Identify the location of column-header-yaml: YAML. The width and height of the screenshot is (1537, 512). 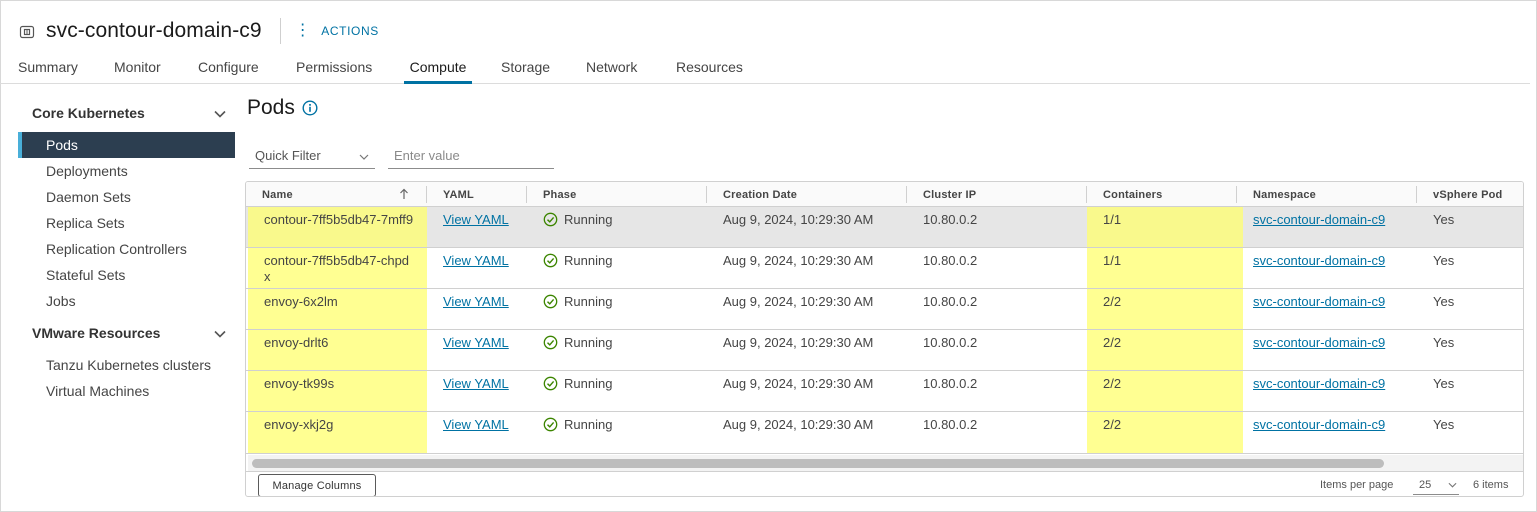
(477, 194).